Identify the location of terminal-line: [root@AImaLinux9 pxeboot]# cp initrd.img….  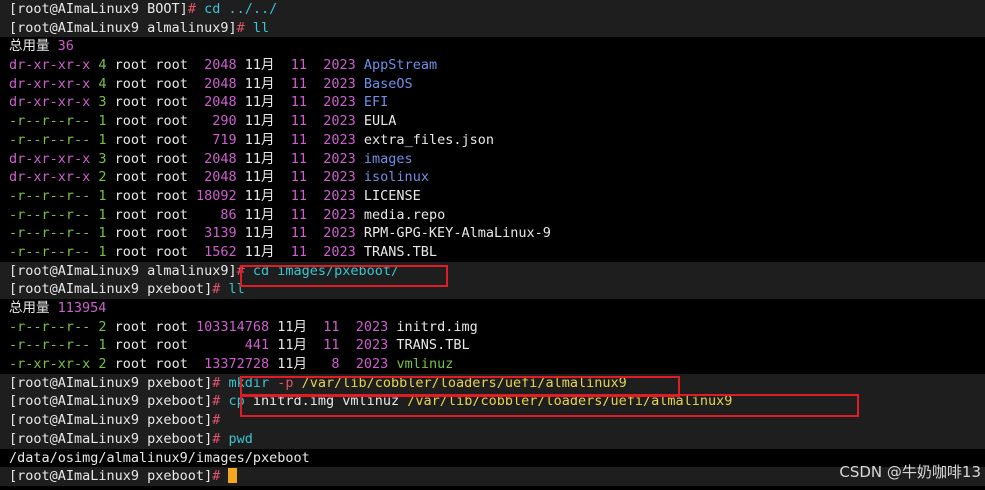
(492, 402).